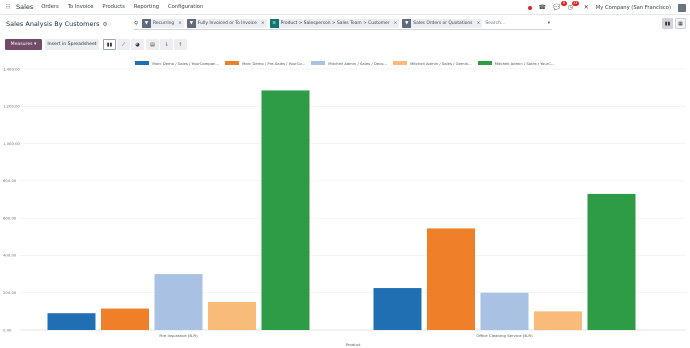  What do you see at coordinates (10, 180) in the screenshot?
I see `y-tick-label: 800.00` at bounding box center [10, 180].